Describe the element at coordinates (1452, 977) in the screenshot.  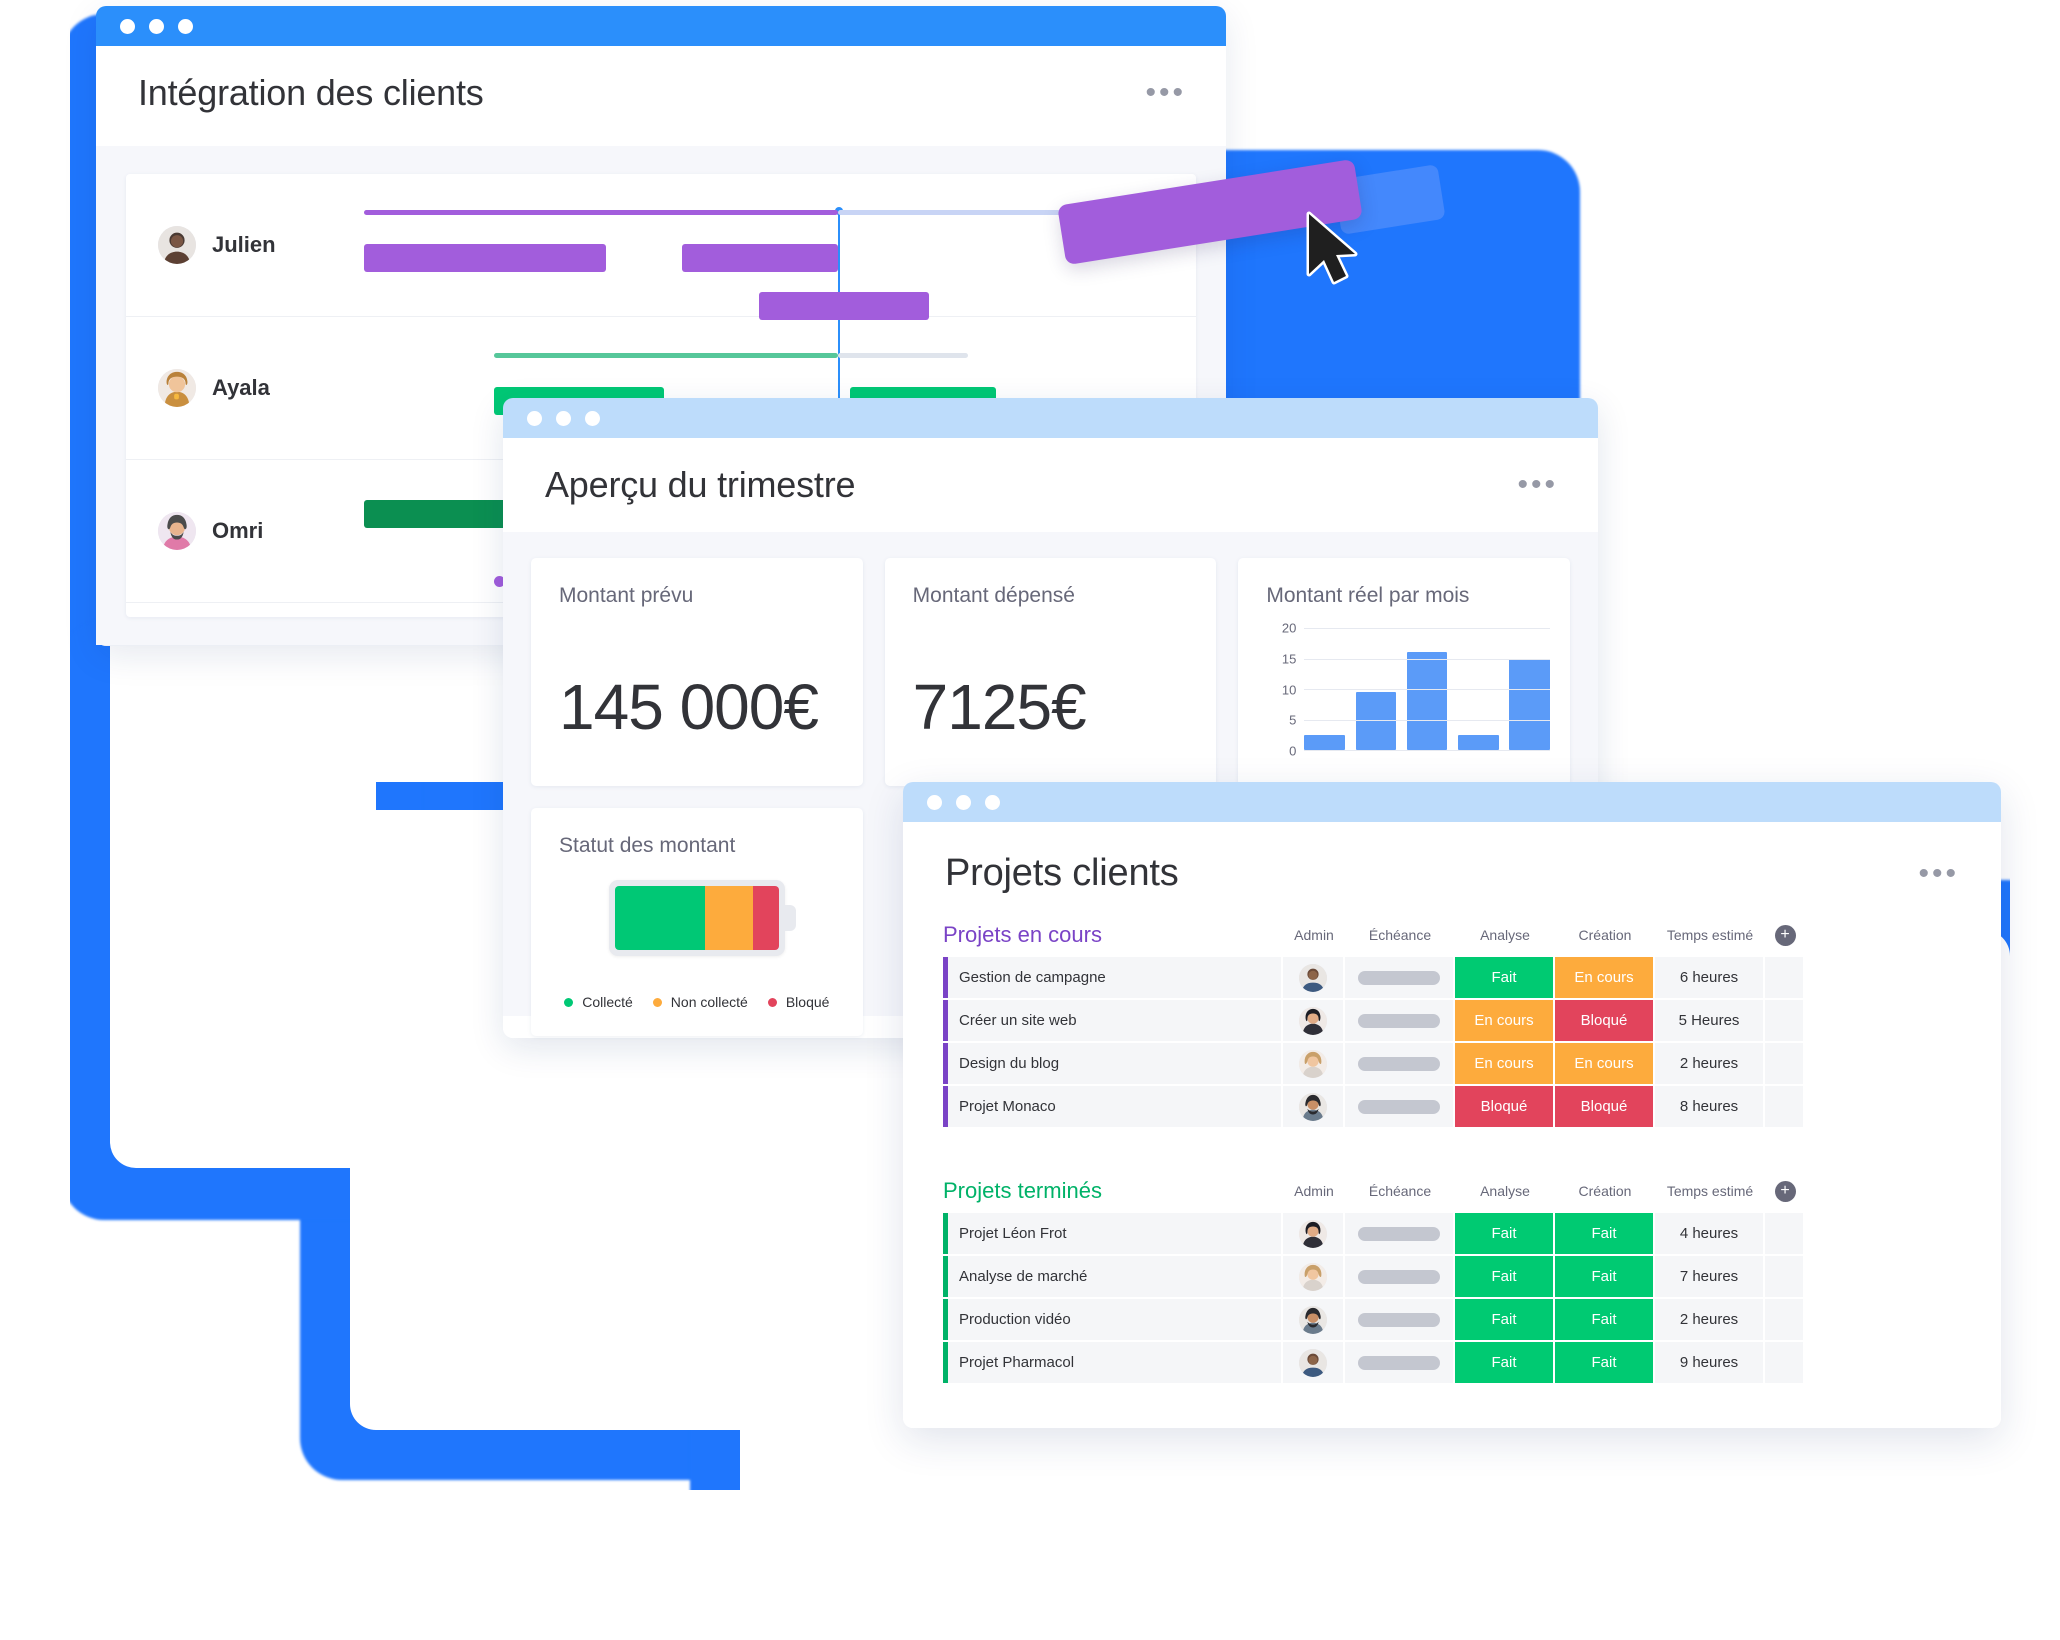
I see `table-row: Gestion de campagne Fait En cours 6 heures` at that location.